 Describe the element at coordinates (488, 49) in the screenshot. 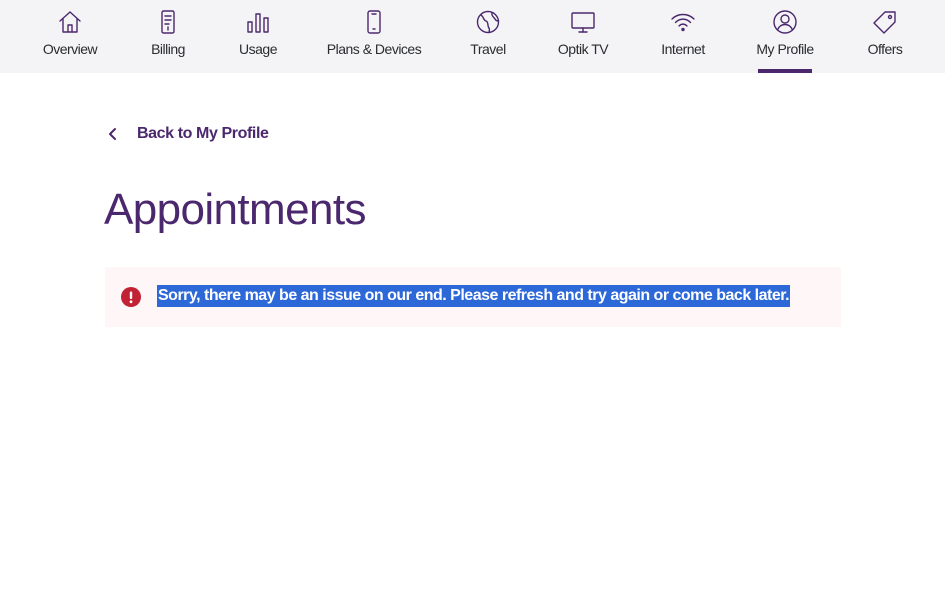

I see `nav-item-label: Travel` at that location.